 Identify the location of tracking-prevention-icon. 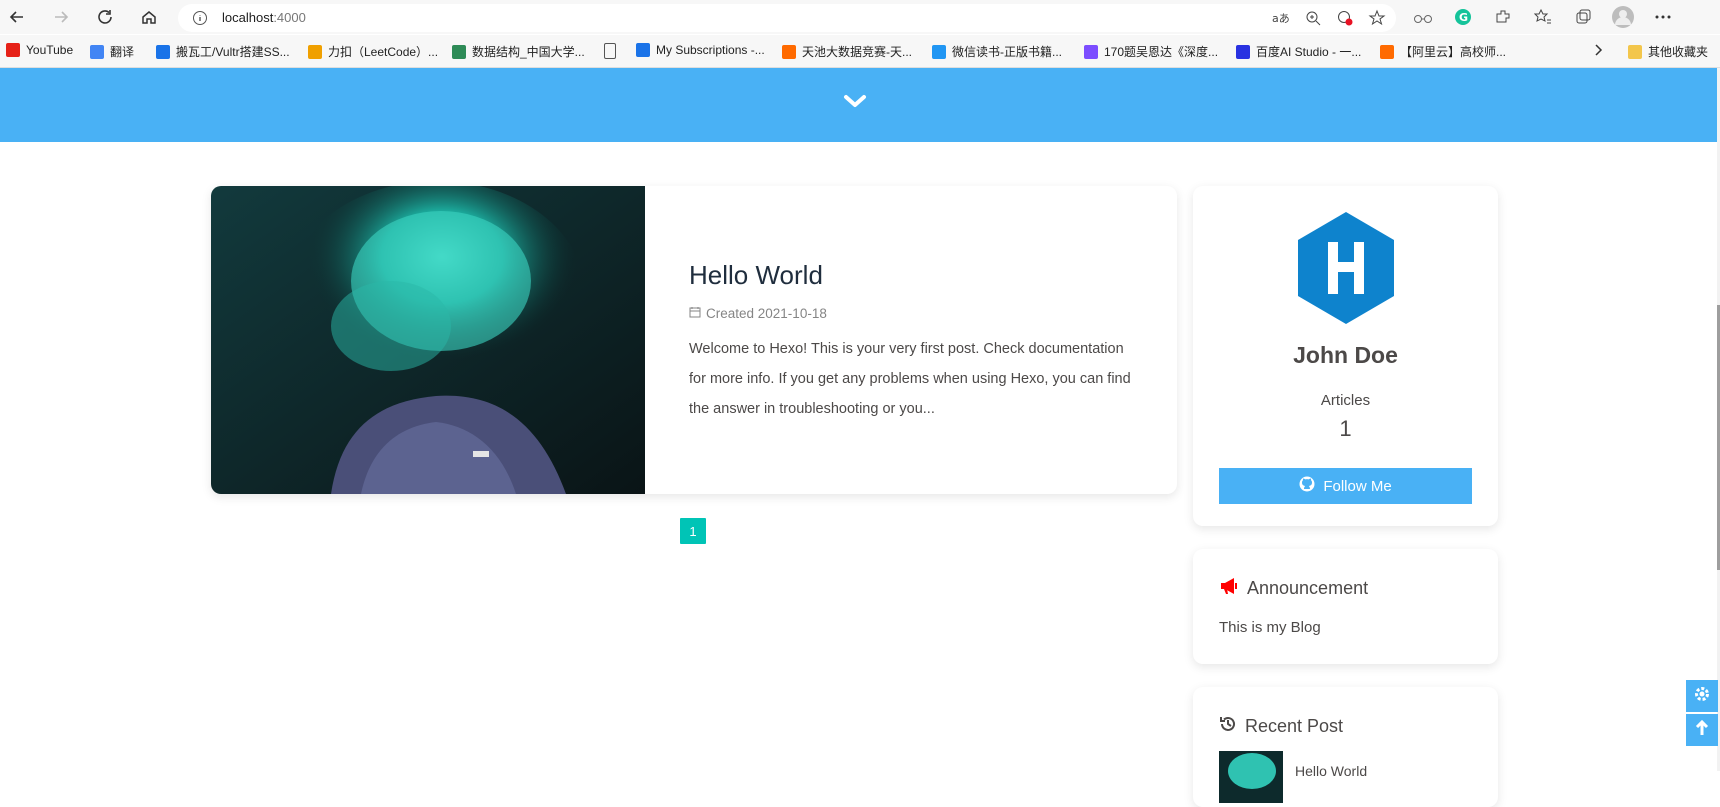
(1345, 18).